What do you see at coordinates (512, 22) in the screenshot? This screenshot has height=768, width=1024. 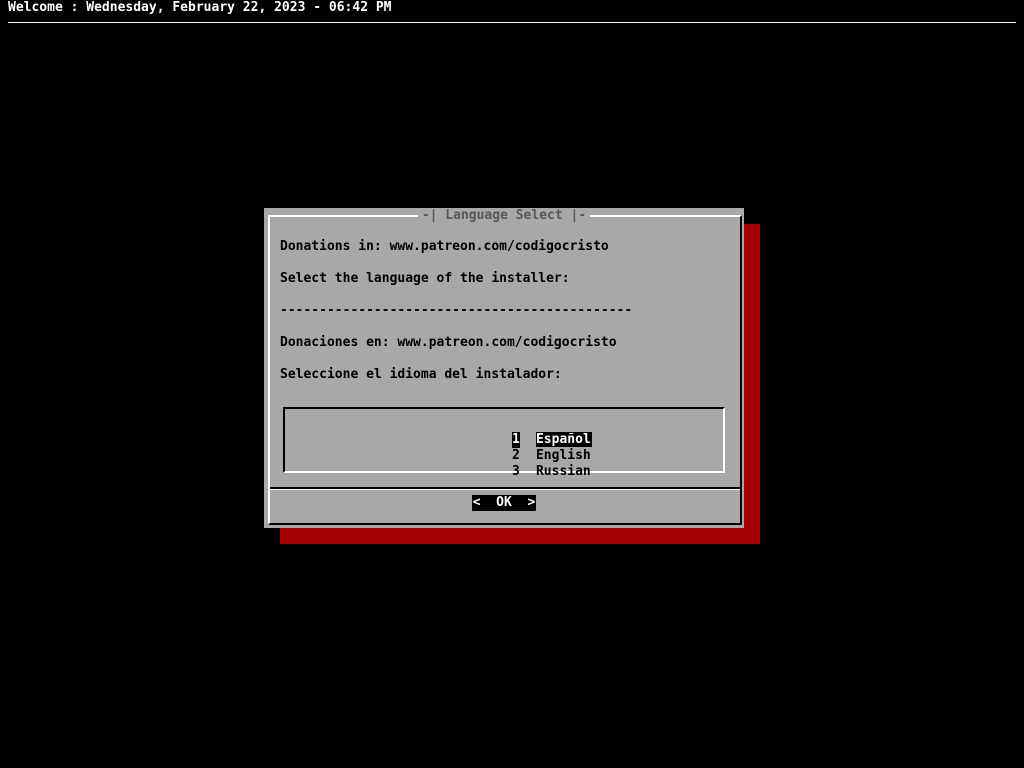 I see `backtitle-divider` at bounding box center [512, 22].